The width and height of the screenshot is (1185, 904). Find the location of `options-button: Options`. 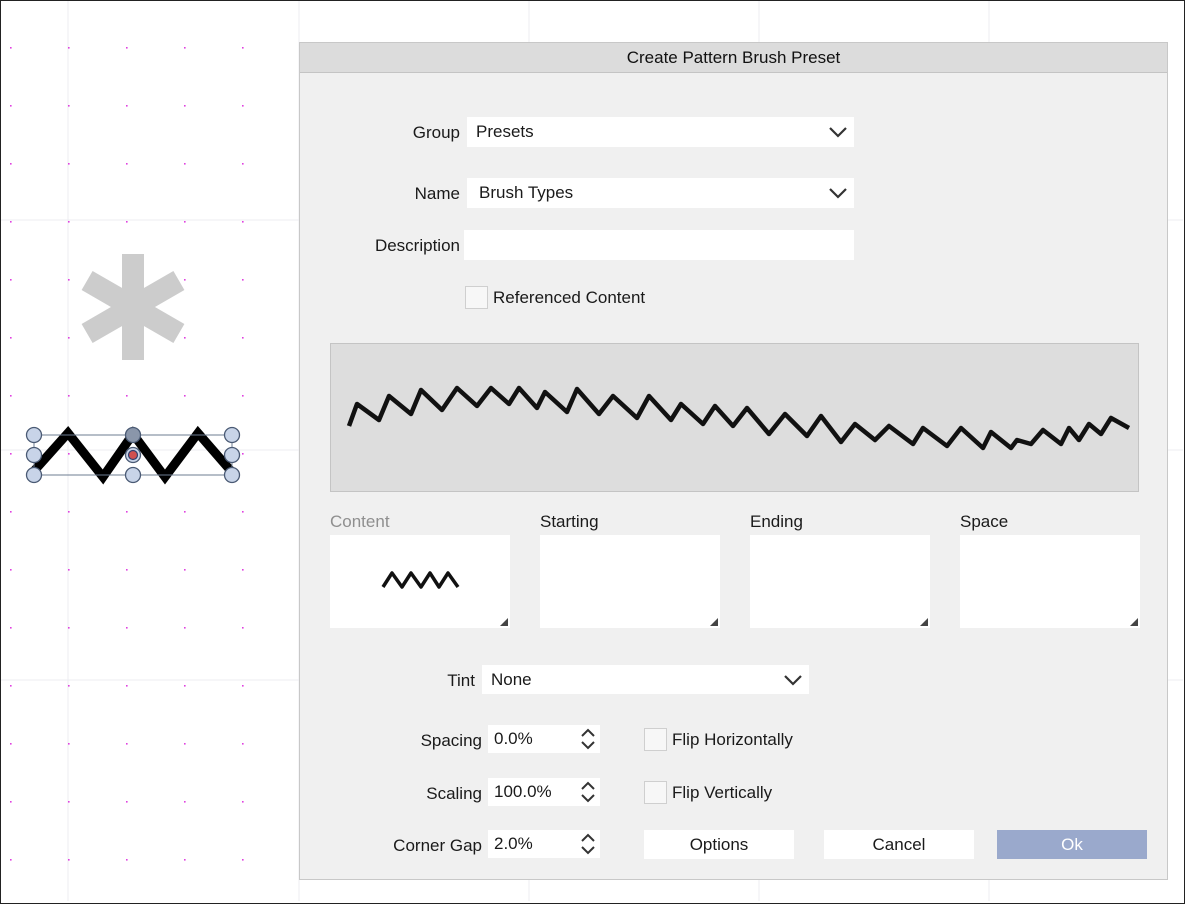

options-button: Options is located at coordinates (719, 844).